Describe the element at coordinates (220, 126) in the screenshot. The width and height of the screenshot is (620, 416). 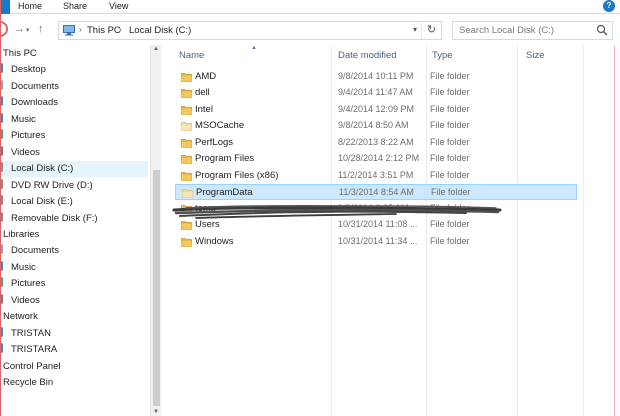
I see `file-name: MSOCache` at that location.